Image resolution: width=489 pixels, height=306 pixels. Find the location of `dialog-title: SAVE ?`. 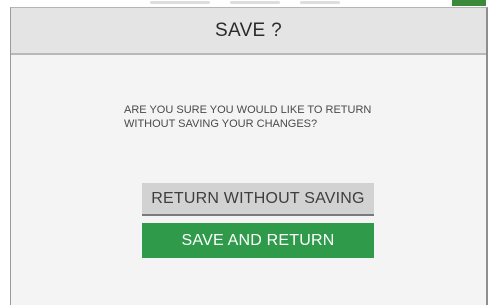

dialog-title: SAVE ? is located at coordinates (248, 30).